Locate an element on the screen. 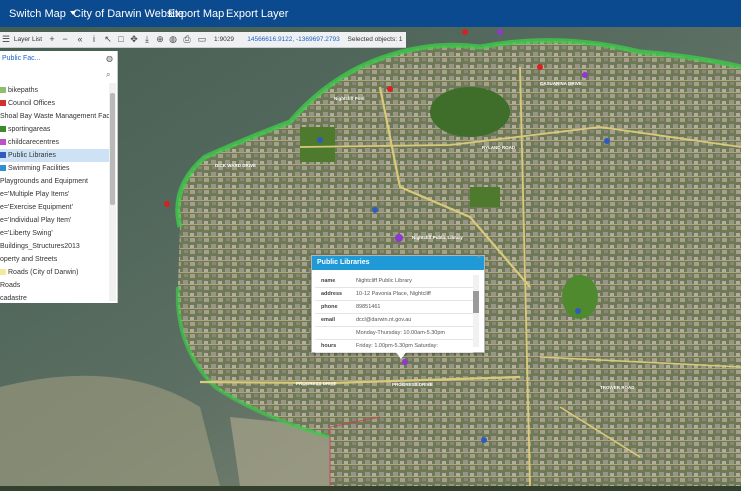 The image size is (741, 491). layer-item: Buildings_Structures2013 is located at coordinates (54, 246).